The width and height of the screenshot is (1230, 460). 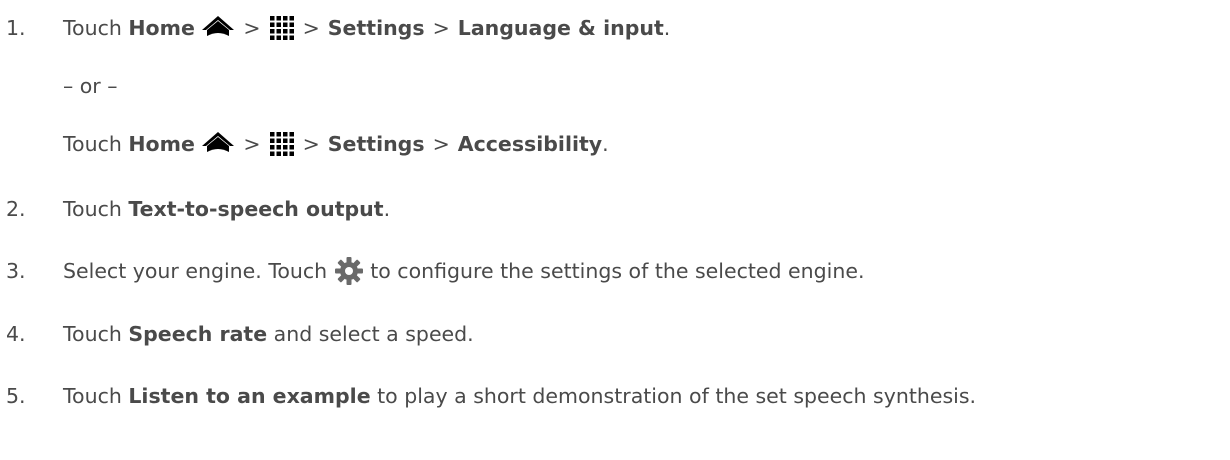 I want to click on step-number: 1., so click(x=16, y=28).